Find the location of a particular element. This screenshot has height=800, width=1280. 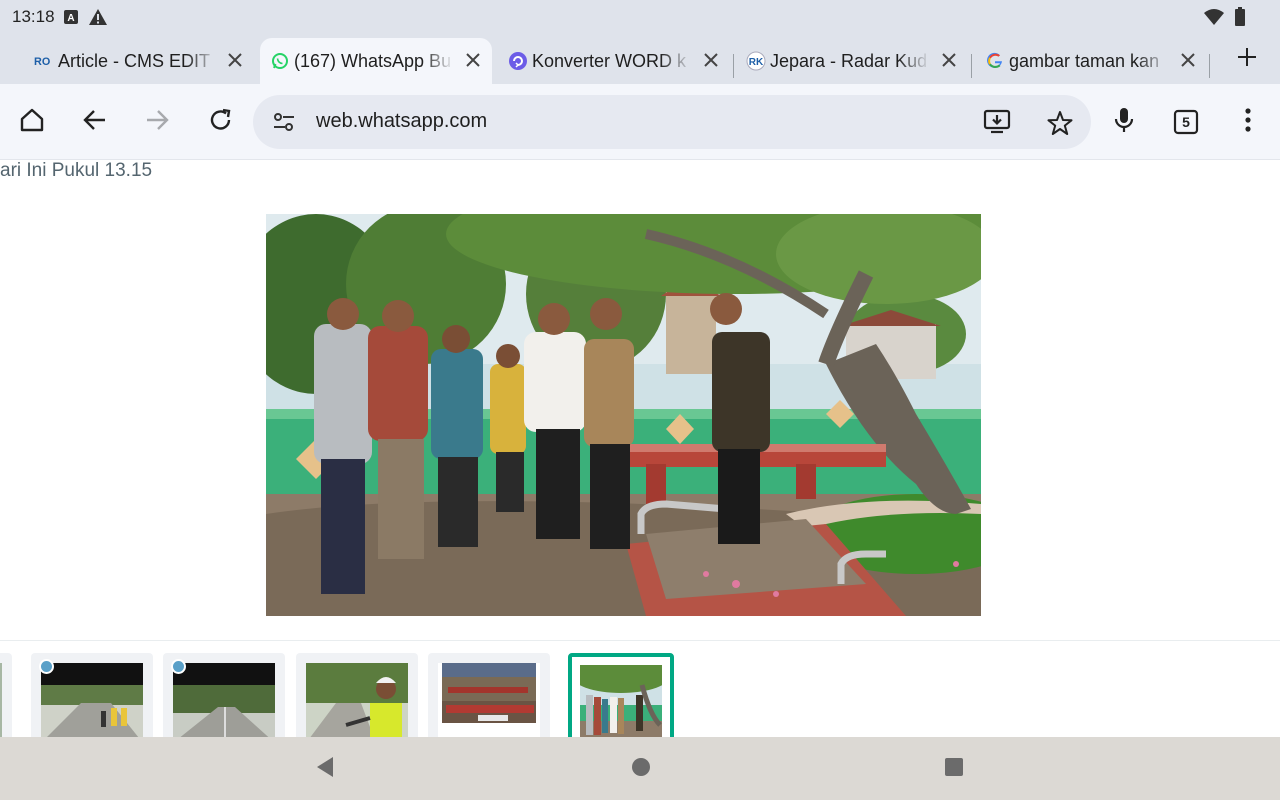

reload-button is located at coordinates (221, 122).